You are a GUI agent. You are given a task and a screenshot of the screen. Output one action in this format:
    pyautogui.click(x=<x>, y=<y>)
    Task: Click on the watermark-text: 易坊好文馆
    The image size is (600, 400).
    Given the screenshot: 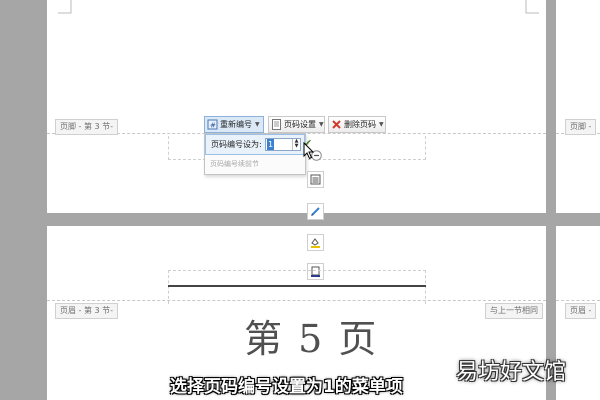 What is the action you would take?
    pyautogui.click(x=511, y=372)
    